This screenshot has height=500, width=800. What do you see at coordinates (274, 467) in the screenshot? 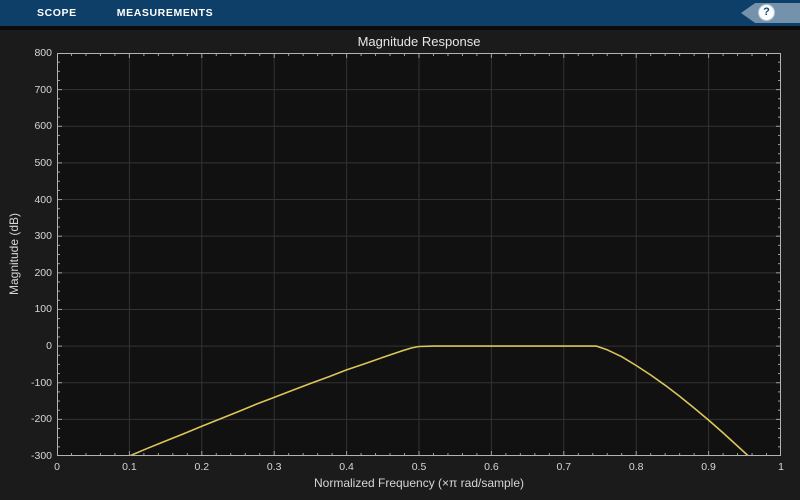
I see `x-tick-label: 0.3` at bounding box center [274, 467].